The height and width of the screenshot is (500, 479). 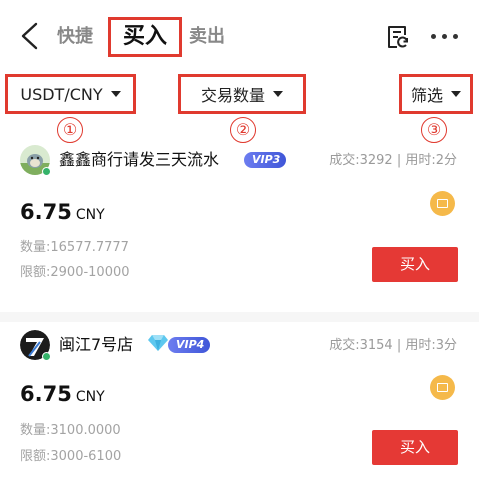 I want to click on trade-stats: 成交:3292 | 用时:2分, so click(x=393, y=160).